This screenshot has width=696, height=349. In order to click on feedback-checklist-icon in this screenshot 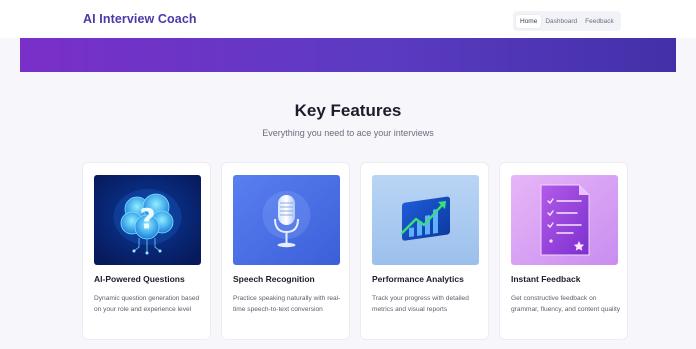, I will do `click(564, 220)`.